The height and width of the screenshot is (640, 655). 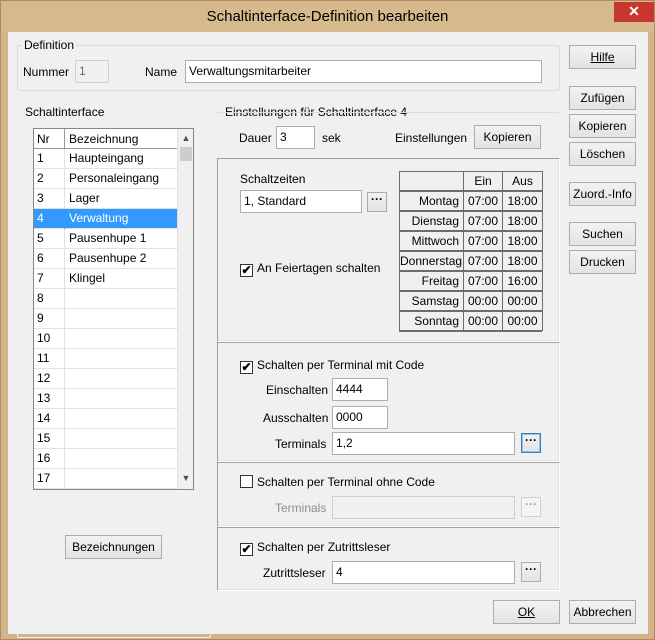 What do you see at coordinates (483, 181) in the screenshot?
I see `schedule-header-ein: Ein` at bounding box center [483, 181].